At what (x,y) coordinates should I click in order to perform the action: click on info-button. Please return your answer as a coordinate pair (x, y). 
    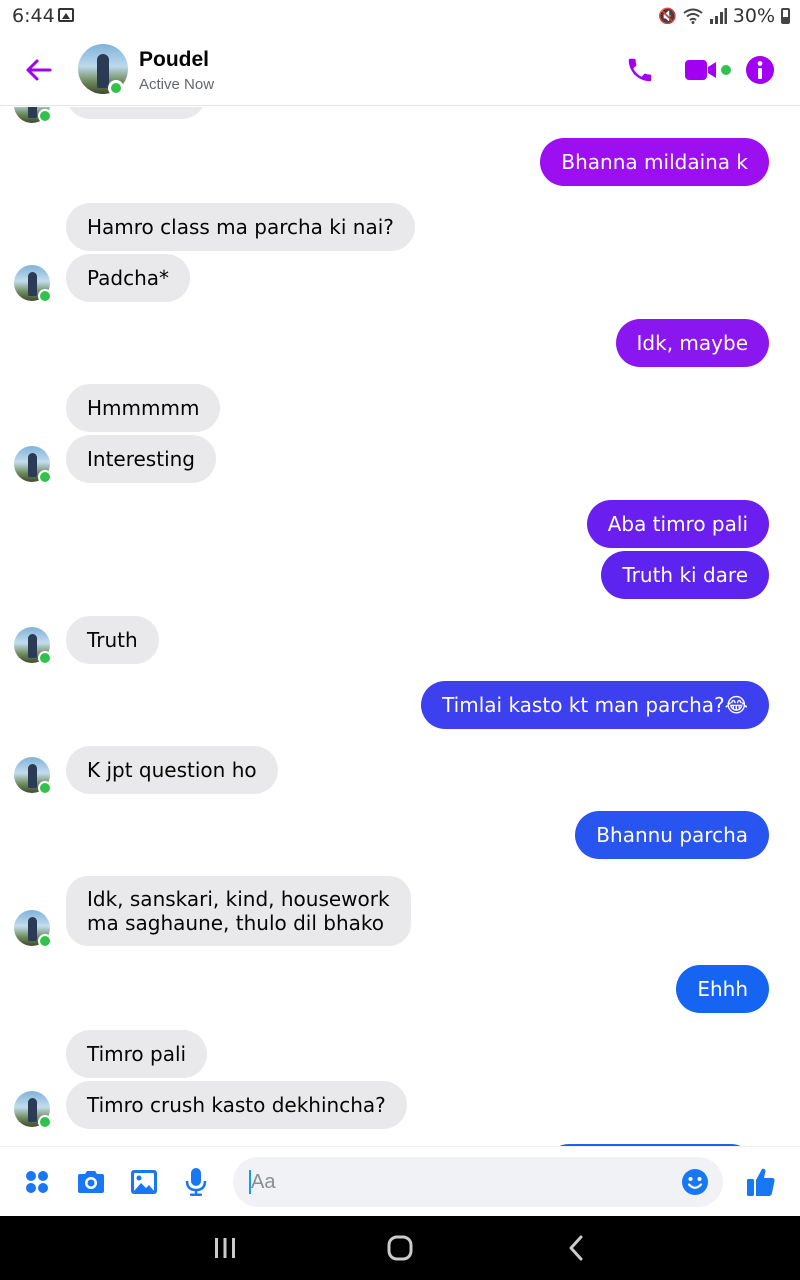
    Looking at the image, I should click on (760, 70).